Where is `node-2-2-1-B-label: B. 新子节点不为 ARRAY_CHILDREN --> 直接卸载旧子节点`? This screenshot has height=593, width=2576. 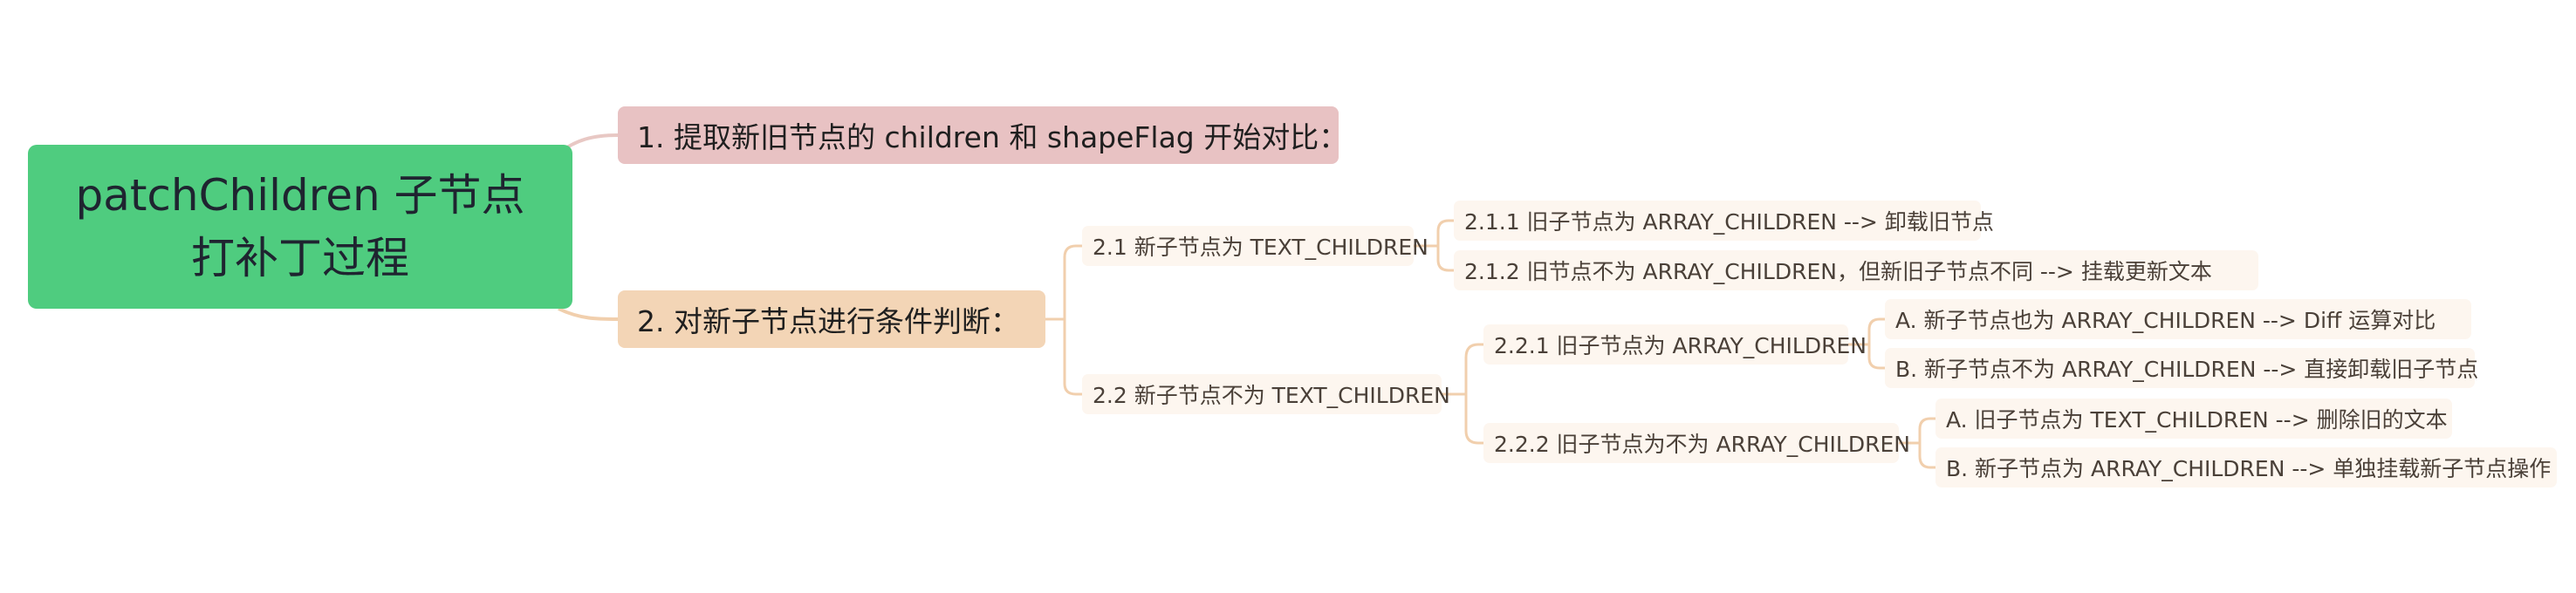
node-2-2-1-B-label: B. 新子节点不为 ARRAY_CHILDREN --> 直接卸载旧子节点 is located at coordinates (2187, 369).